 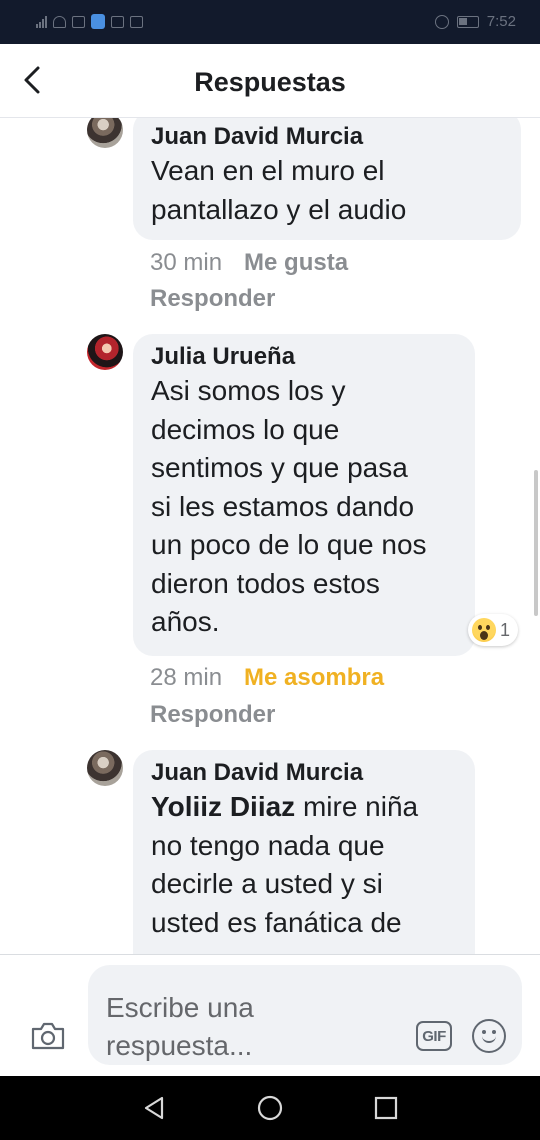 What do you see at coordinates (41, 21) in the screenshot?
I see `signal-icon` at bounding box center [41, 21].